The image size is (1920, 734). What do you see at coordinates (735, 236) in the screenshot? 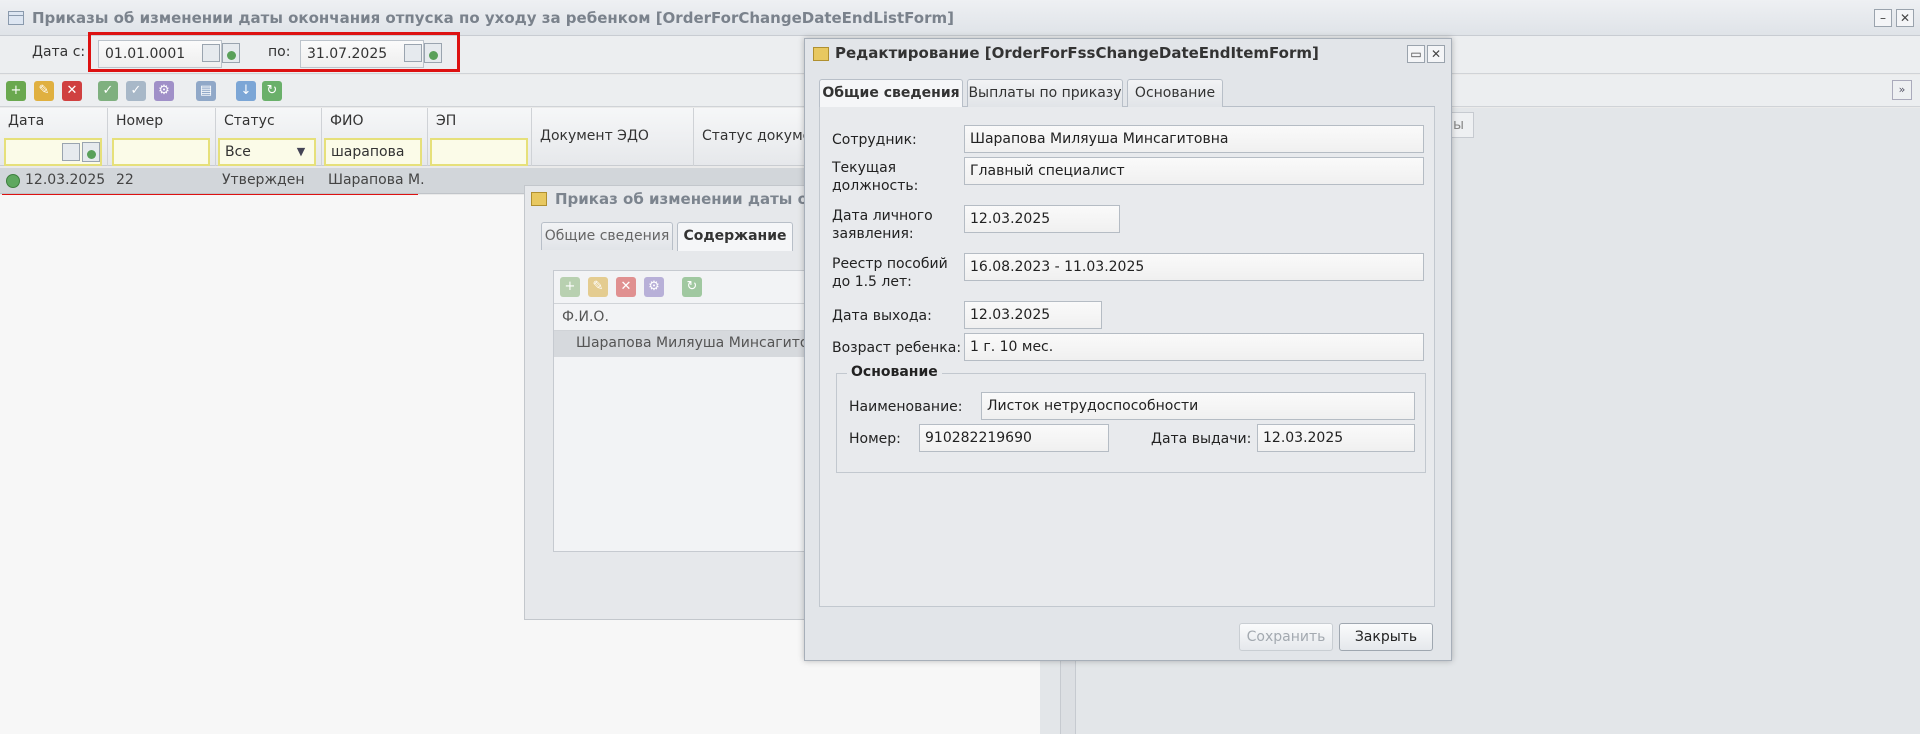
I see `bg-tab-content: Содержание` at bounding box center [735, 236].